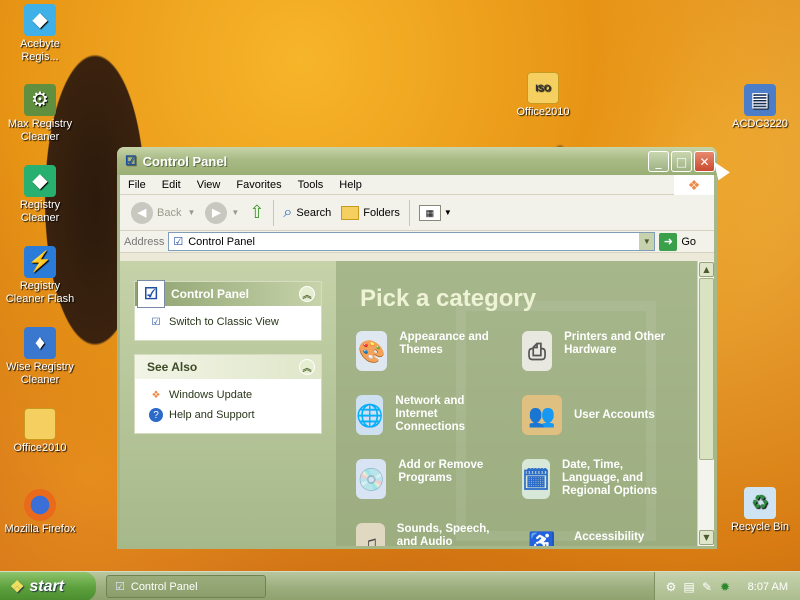  I want to click on printer-icon: ⎙, so click(537, 351).